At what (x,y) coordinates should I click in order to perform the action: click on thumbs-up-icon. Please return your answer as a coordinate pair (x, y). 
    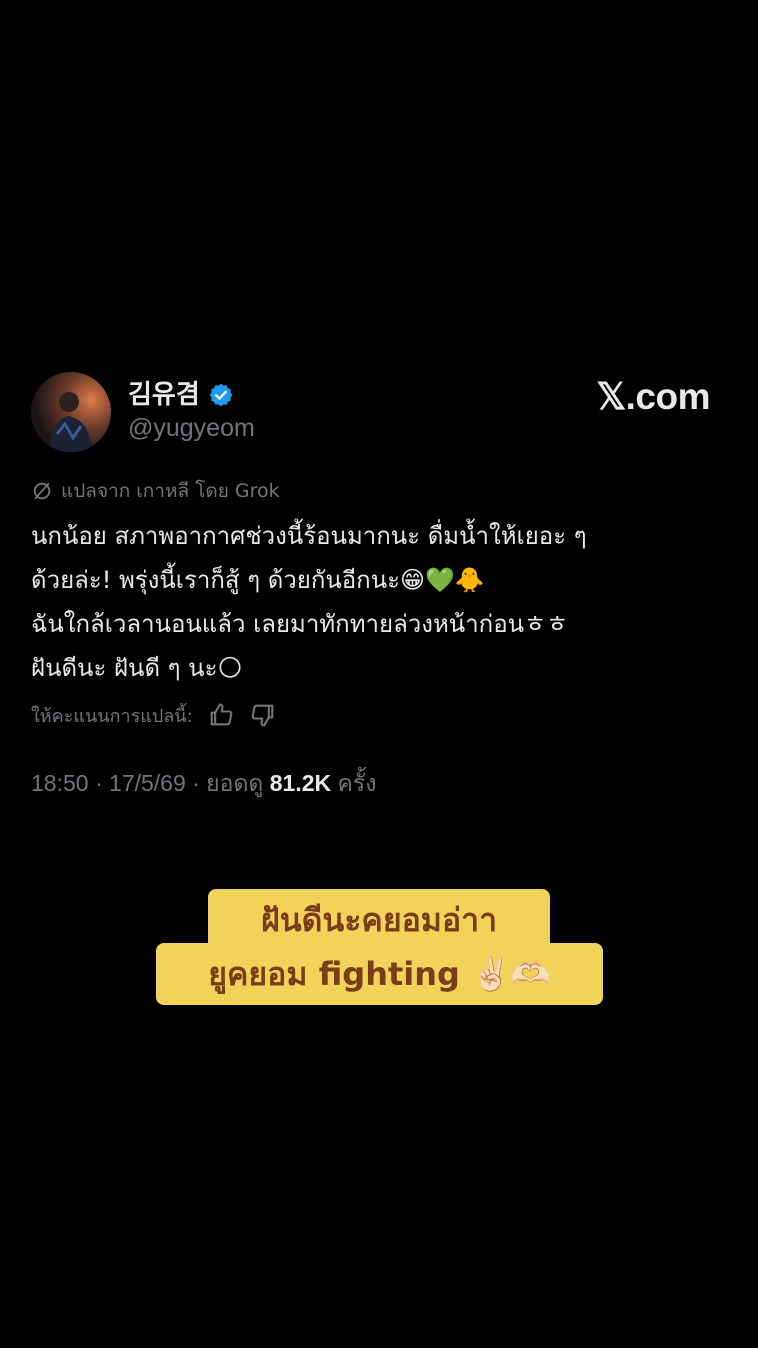
    Looking at the image, I should click on (221, 715).